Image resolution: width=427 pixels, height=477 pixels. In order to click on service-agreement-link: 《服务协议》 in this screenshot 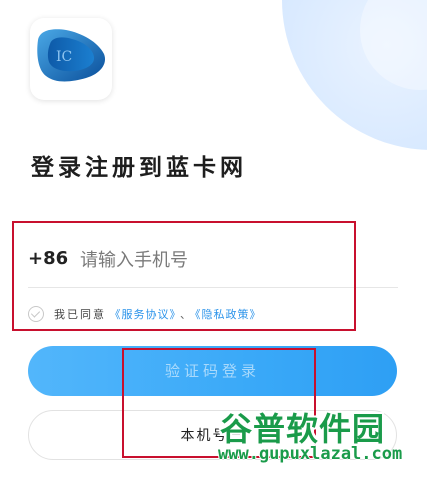, I will do `click(143, 314)`.